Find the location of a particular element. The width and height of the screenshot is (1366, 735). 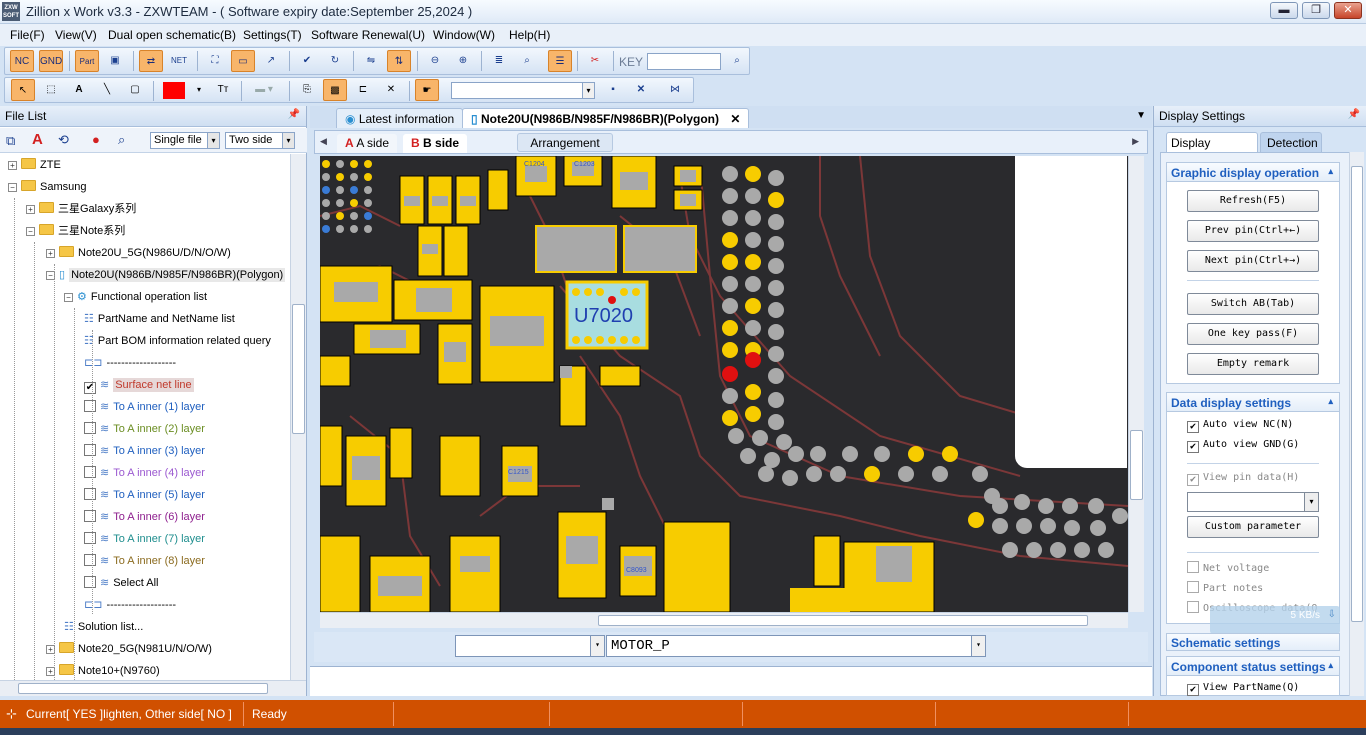

board-vscroll-thumb is located at coordinates (1136, 465).